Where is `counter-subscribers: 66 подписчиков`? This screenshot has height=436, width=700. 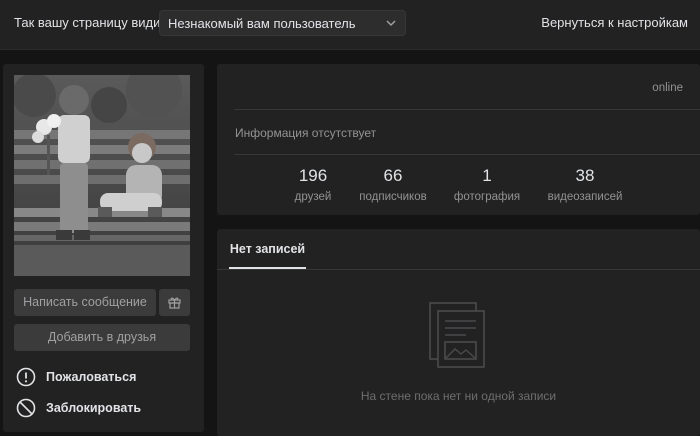 counter-subscribers: 66 подписчиков is located at coordinates (393, 184).